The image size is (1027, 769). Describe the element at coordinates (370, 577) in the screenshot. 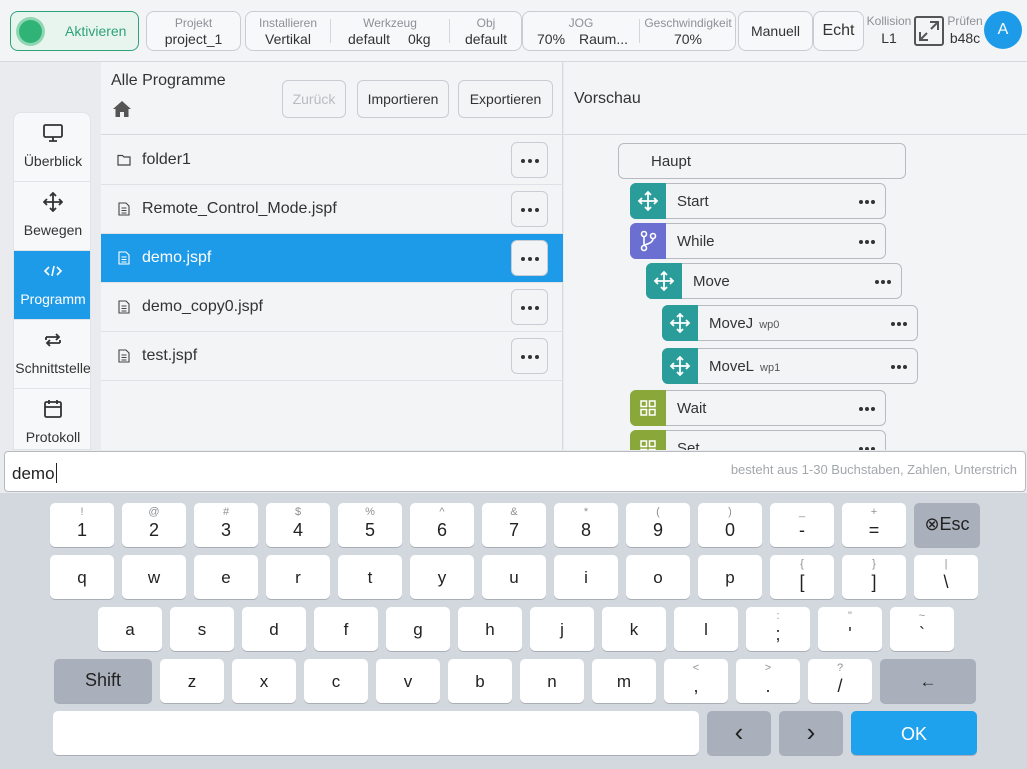

I see `key: t` at that location.